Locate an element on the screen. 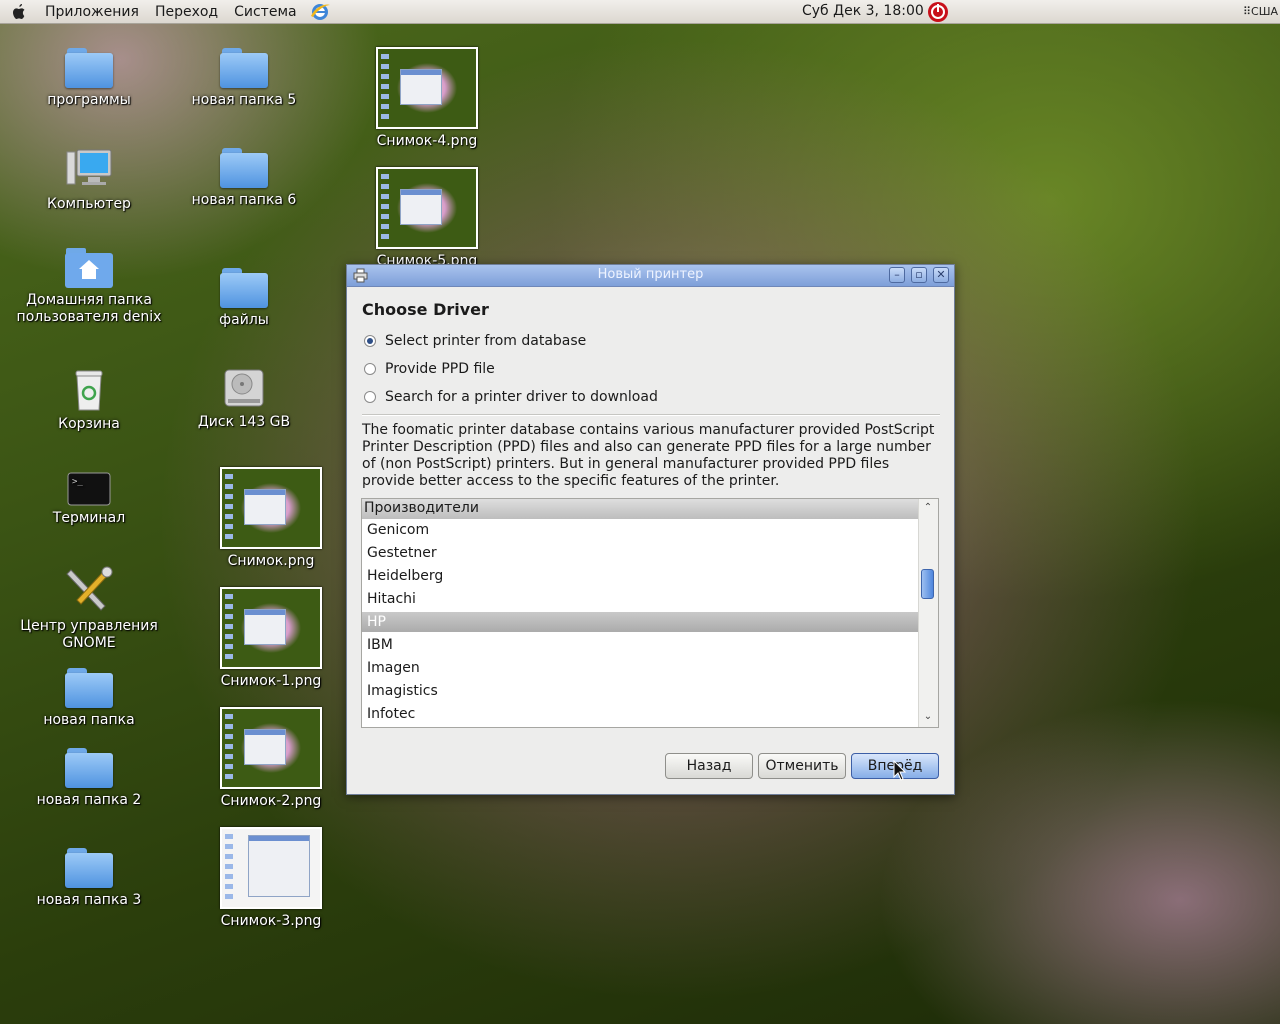  desktop-icon-snimok-4: Снимок-4.png is located at coordinates (427, 98).